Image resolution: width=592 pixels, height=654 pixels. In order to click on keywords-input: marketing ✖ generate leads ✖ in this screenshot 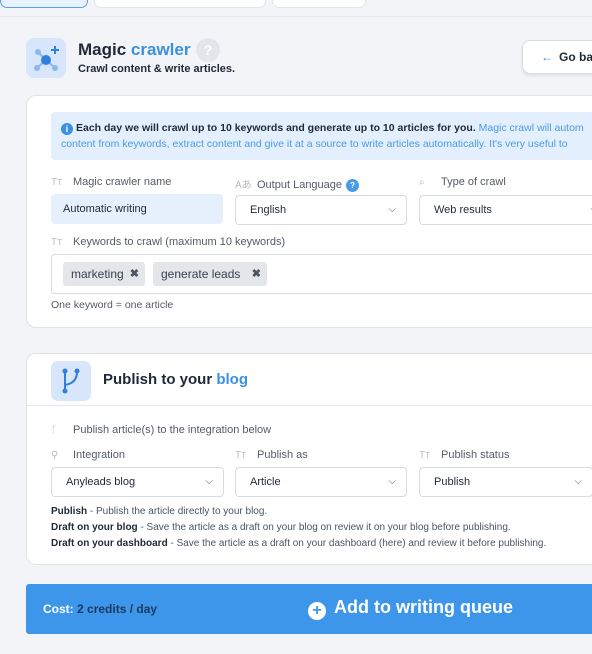, I will do `click(321, 274)`.